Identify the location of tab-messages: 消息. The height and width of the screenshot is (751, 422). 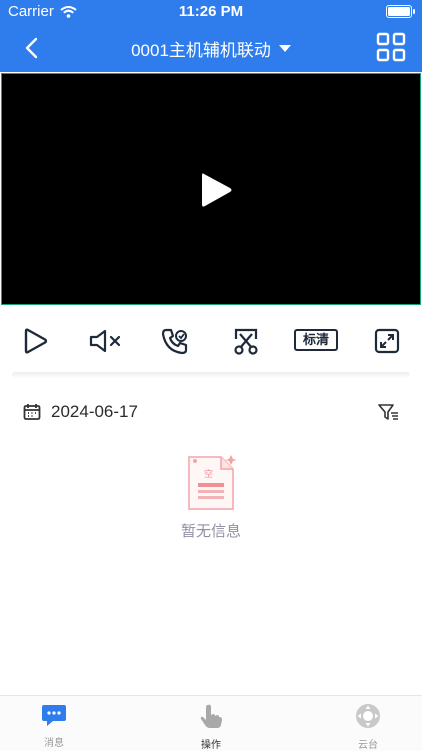
(54, 726).